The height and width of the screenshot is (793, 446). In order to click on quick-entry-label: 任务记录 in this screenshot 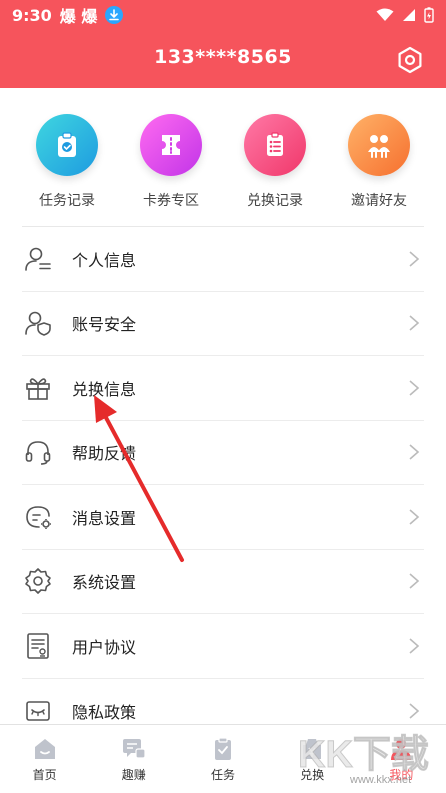, I will do `click(67, 201)`.